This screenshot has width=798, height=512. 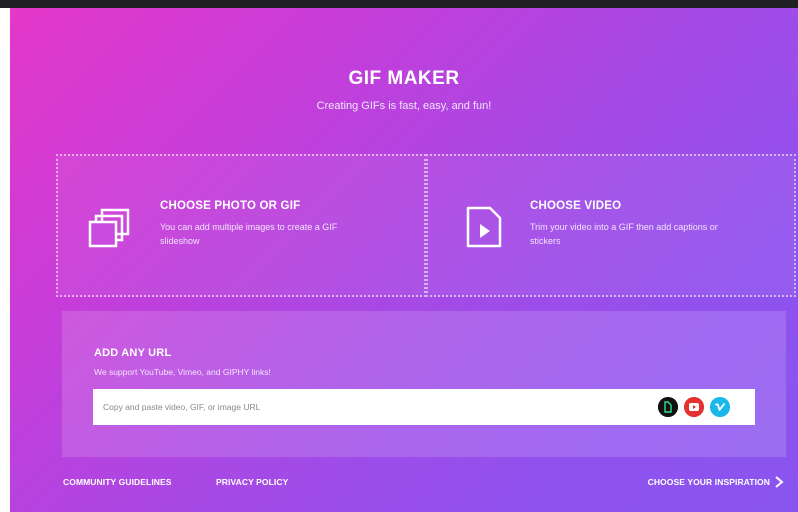 What do you see at coordinates (109, 228) in the screenshot?
I see `images-icon` at bounding box center [109, 228].